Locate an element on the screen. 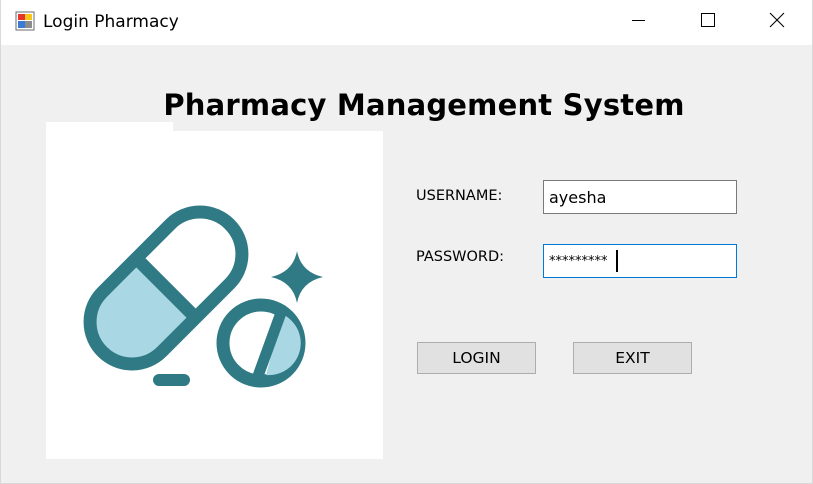 The width and height of the screenshot is (813, 484). page-title: Pharmacy Management System is located at coordinates (424, 105).